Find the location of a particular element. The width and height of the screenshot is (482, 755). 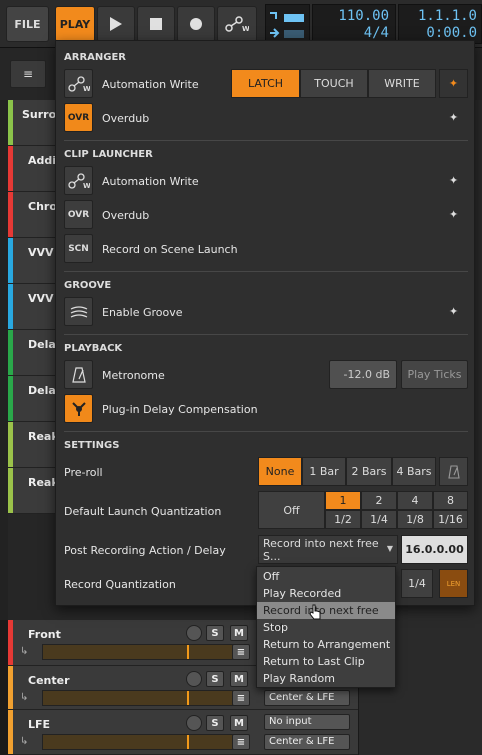

play-ticks-button: Play Ticks is located at coordinates (434, 374).